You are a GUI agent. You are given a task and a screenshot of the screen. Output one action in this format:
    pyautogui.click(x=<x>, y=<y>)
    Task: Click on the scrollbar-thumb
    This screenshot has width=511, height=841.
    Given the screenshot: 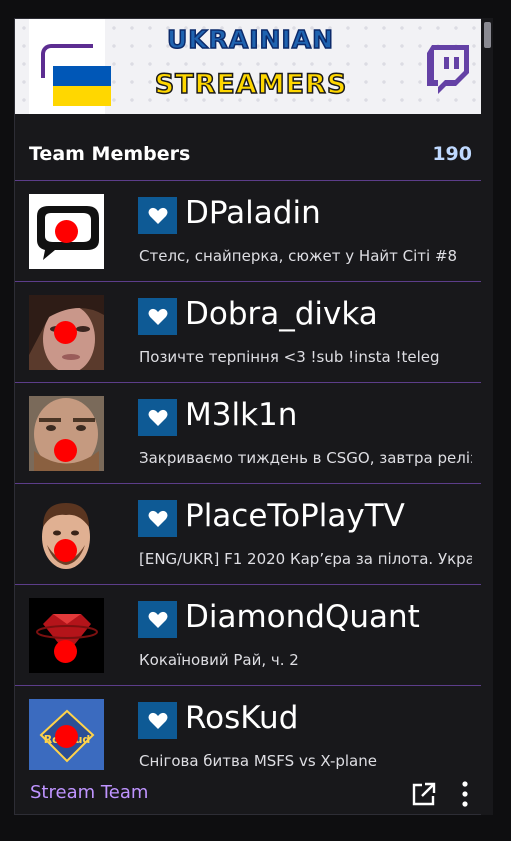 What is the action you would take?
    pyautogui.click(x=487, y=35)
    